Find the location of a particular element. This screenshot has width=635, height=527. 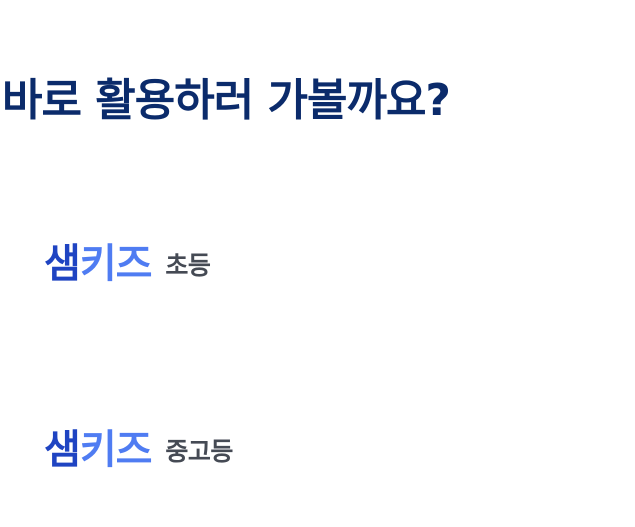

page-title: 바로 활용하러 가볼까요? is located at coordinates (226, 100).